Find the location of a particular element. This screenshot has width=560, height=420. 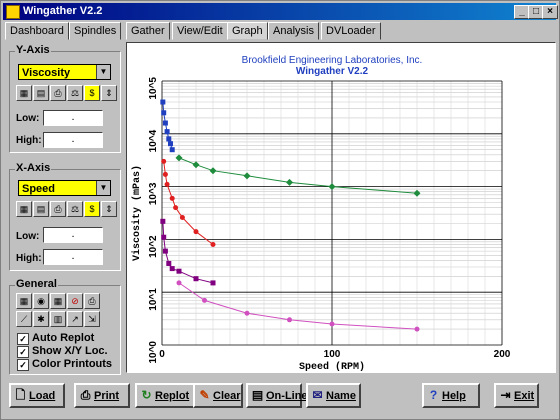

y-tick-label: 10^1 is located at coordinates (153, 299).